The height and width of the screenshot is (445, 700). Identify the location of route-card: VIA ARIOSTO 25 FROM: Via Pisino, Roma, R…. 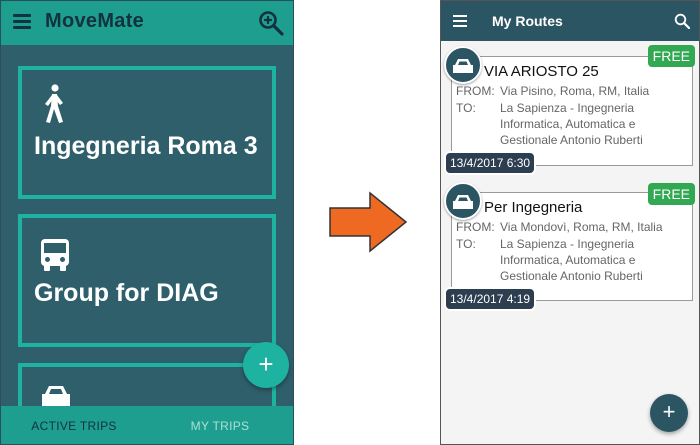
(572, 111).